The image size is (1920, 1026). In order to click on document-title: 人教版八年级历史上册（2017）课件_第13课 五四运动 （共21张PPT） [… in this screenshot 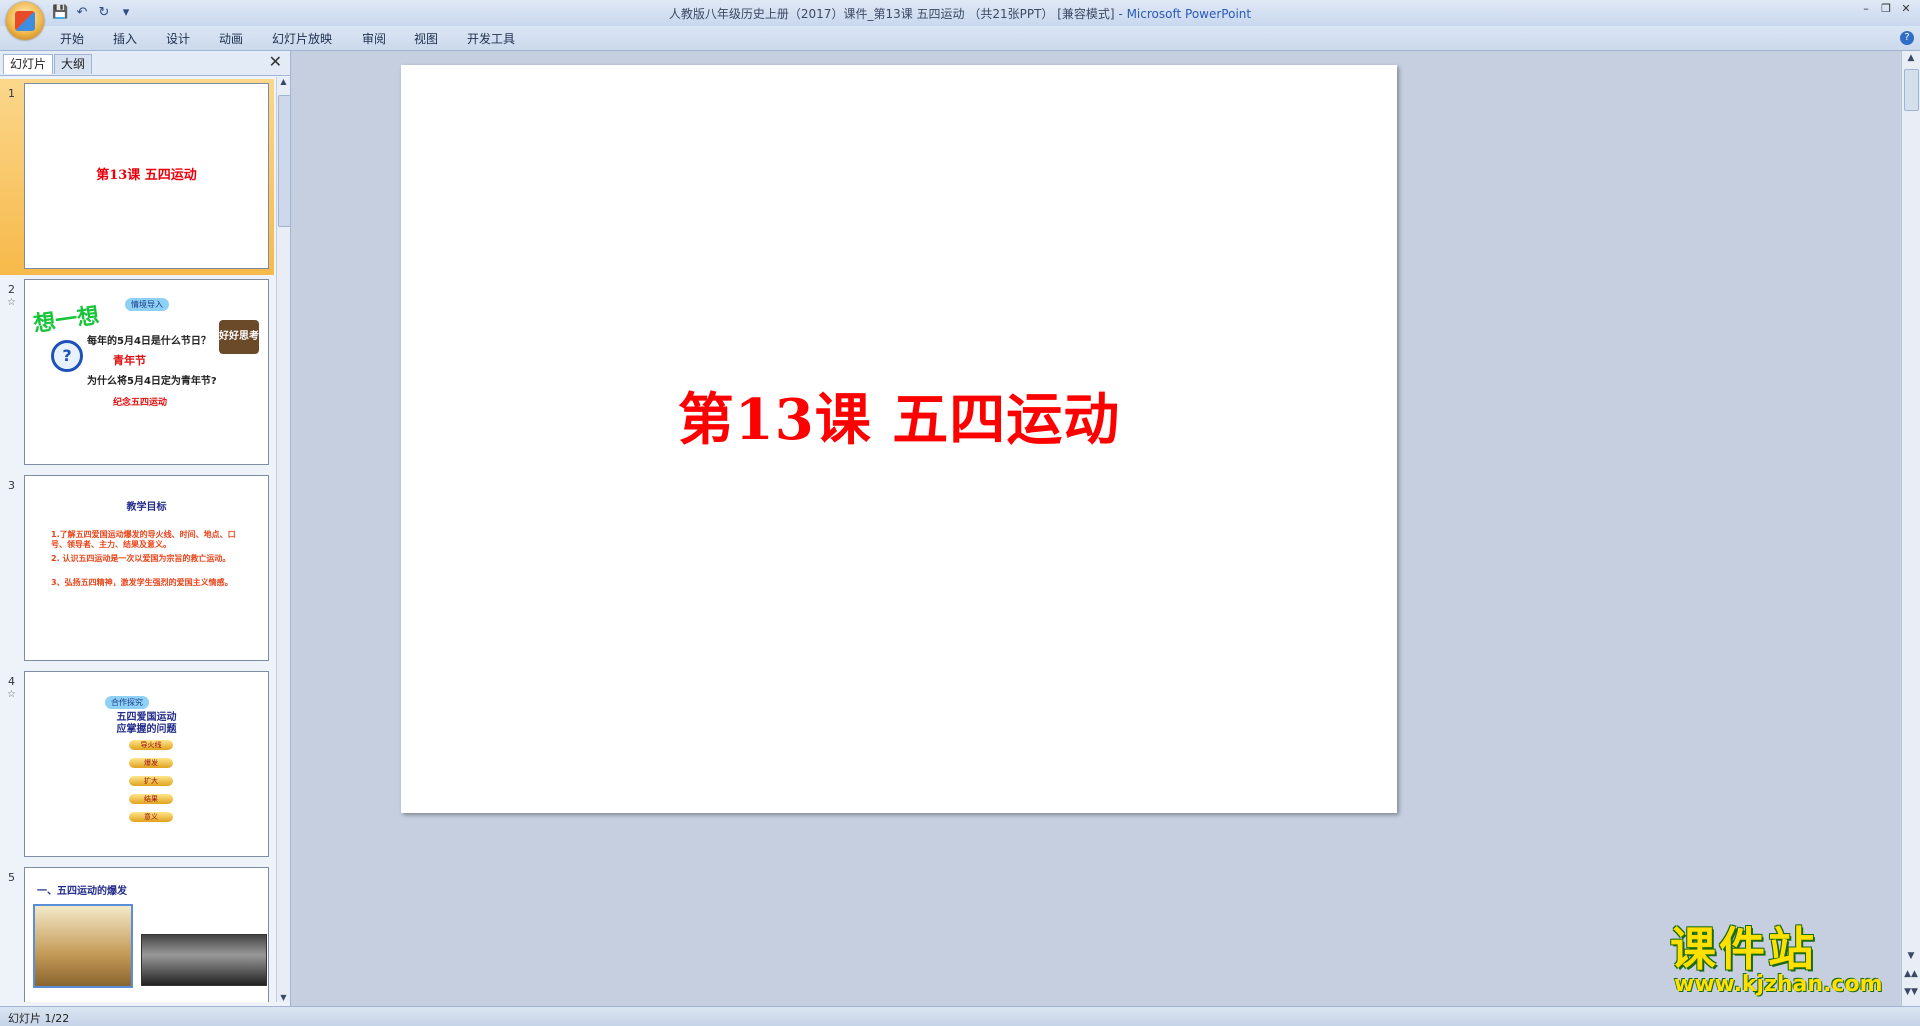, I will do `click(891, 14)`.